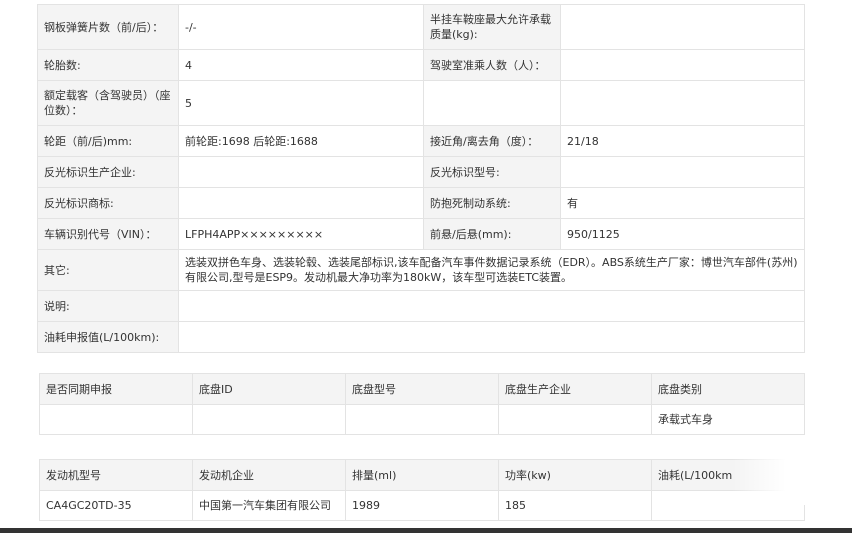  Describe the element at coordinates (792, 480) in the screenshot. I see `edge-fade` at that location.